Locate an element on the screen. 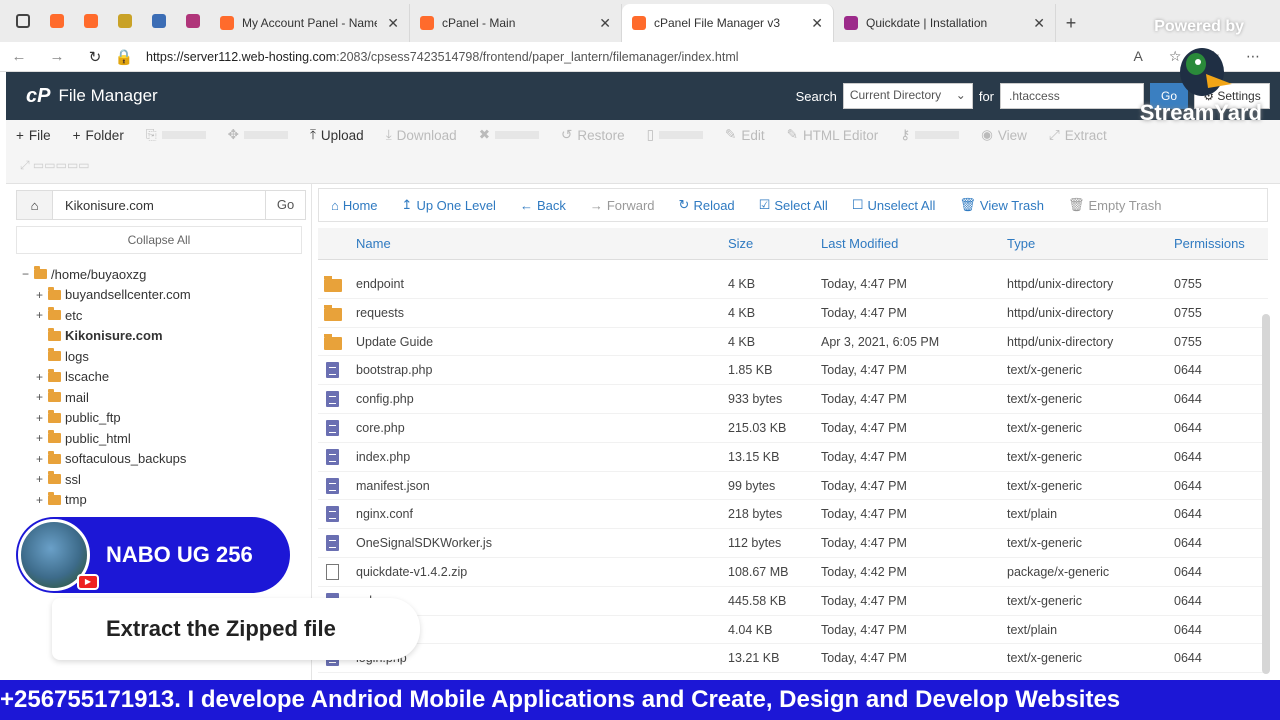  tree-item: + buyandsellcenter.com is located at coordinates (106, 295).